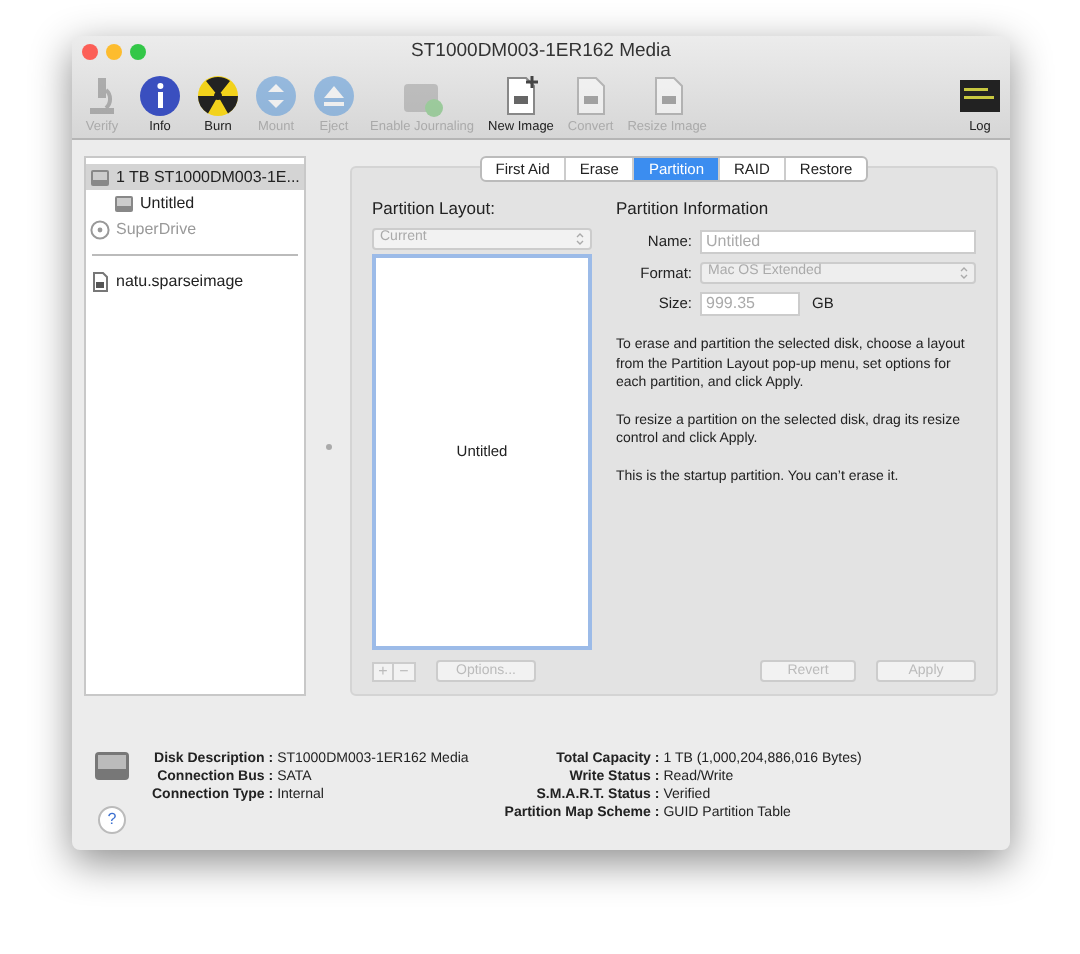 The height and width of the screenshot is (954, 1080). Describe the element at coordinates (218, 96) in the screenshot. I see `radiation-icon` at that location.